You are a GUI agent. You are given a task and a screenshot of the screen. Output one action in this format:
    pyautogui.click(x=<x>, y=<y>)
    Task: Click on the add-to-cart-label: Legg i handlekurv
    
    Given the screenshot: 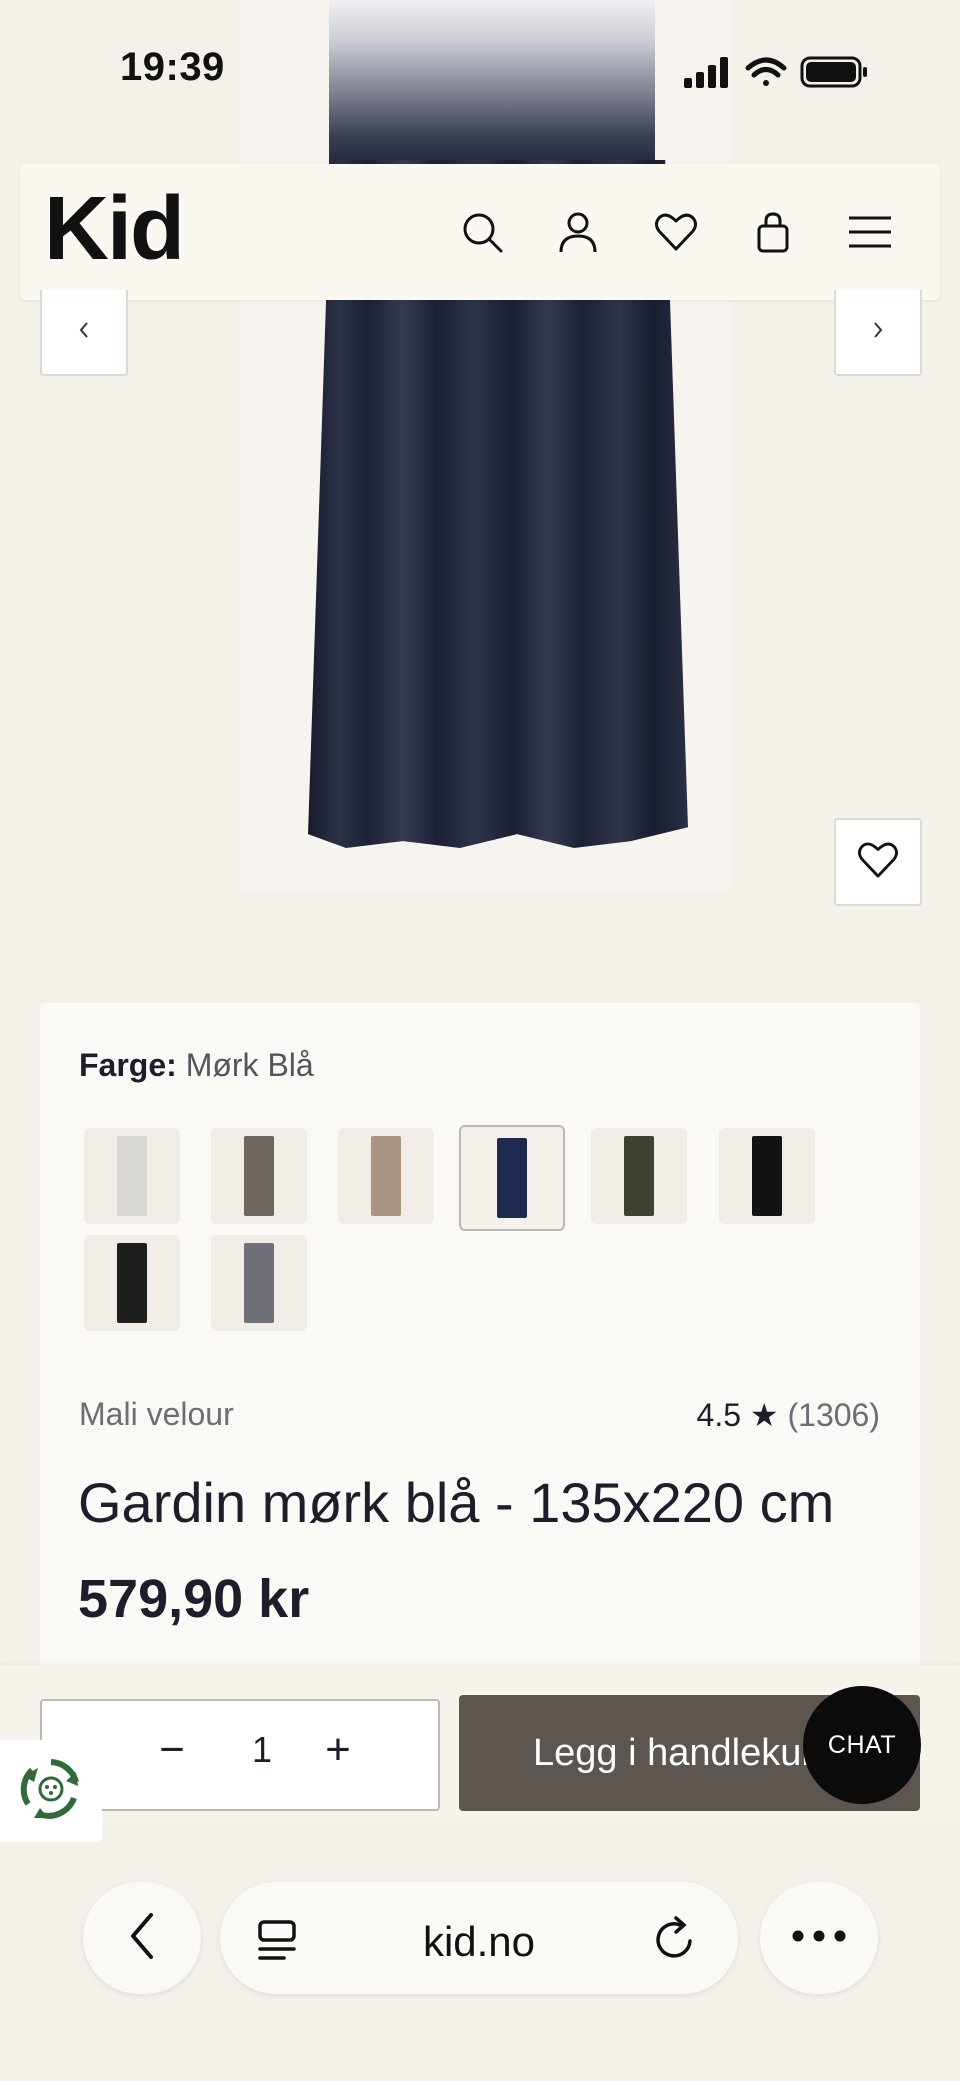 What is the action you would take?
    pyautogui.click(x=683, y=1753)
    